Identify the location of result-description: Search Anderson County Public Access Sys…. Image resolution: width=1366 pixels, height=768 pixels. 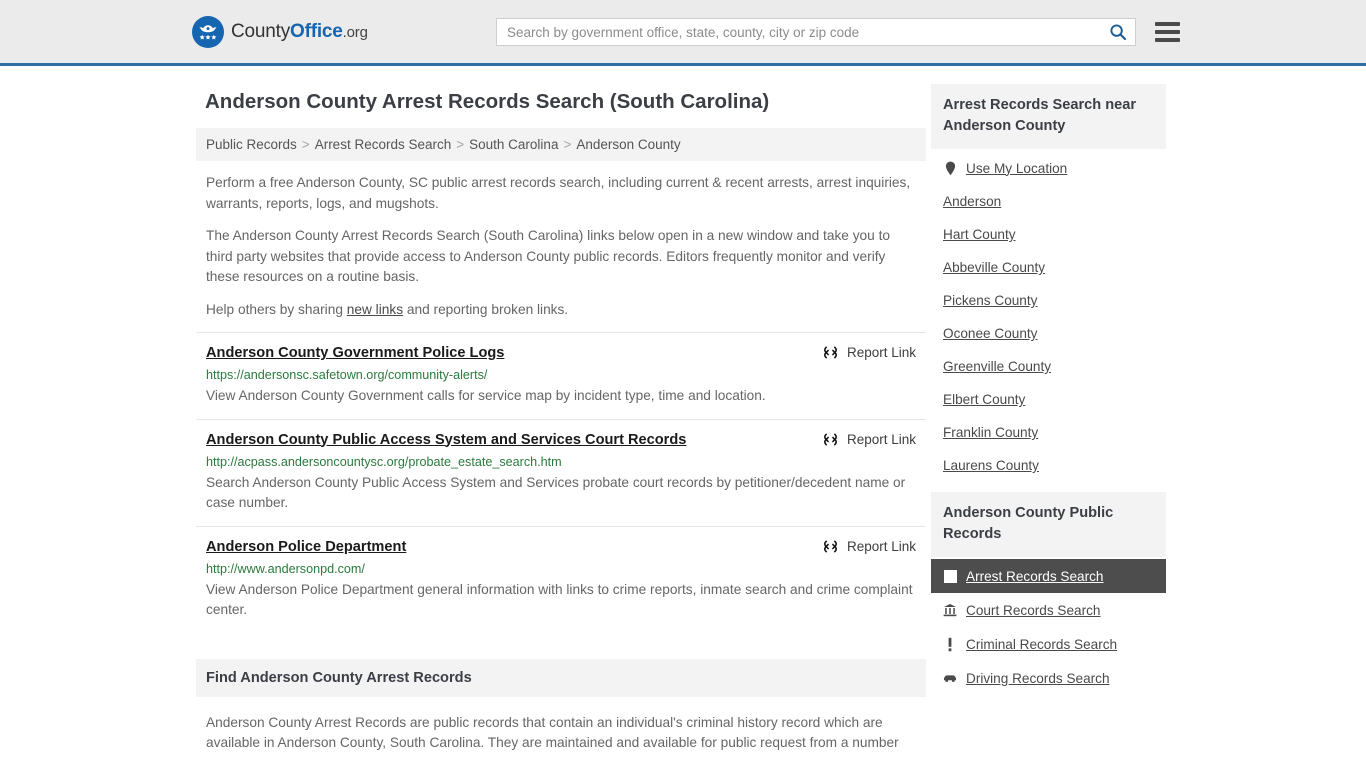
(556, 492).